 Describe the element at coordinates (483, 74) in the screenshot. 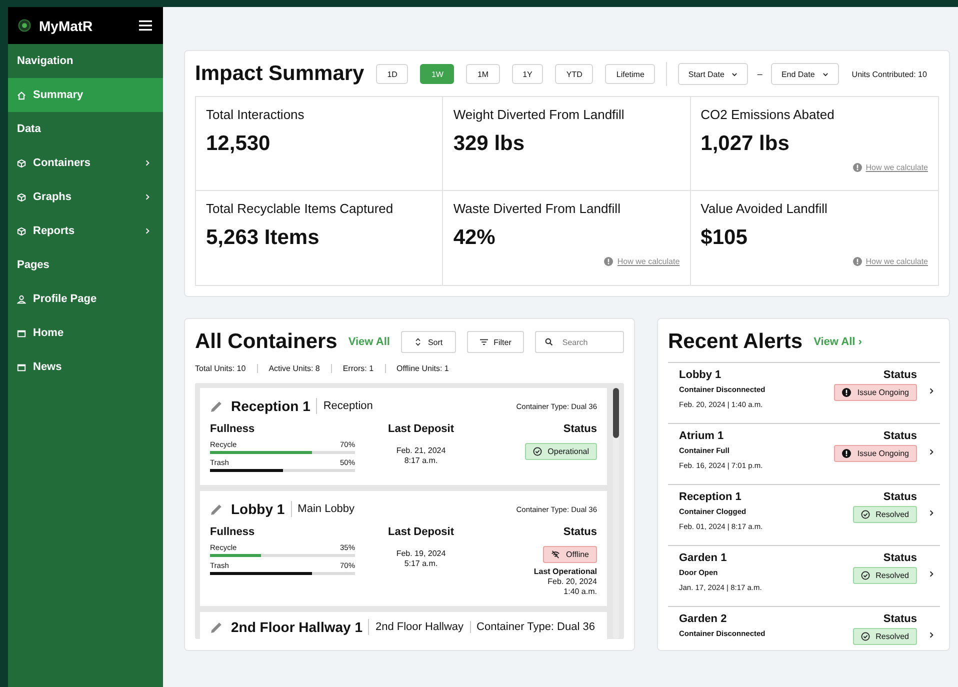

I see `time-range-button: 1M` at that location.